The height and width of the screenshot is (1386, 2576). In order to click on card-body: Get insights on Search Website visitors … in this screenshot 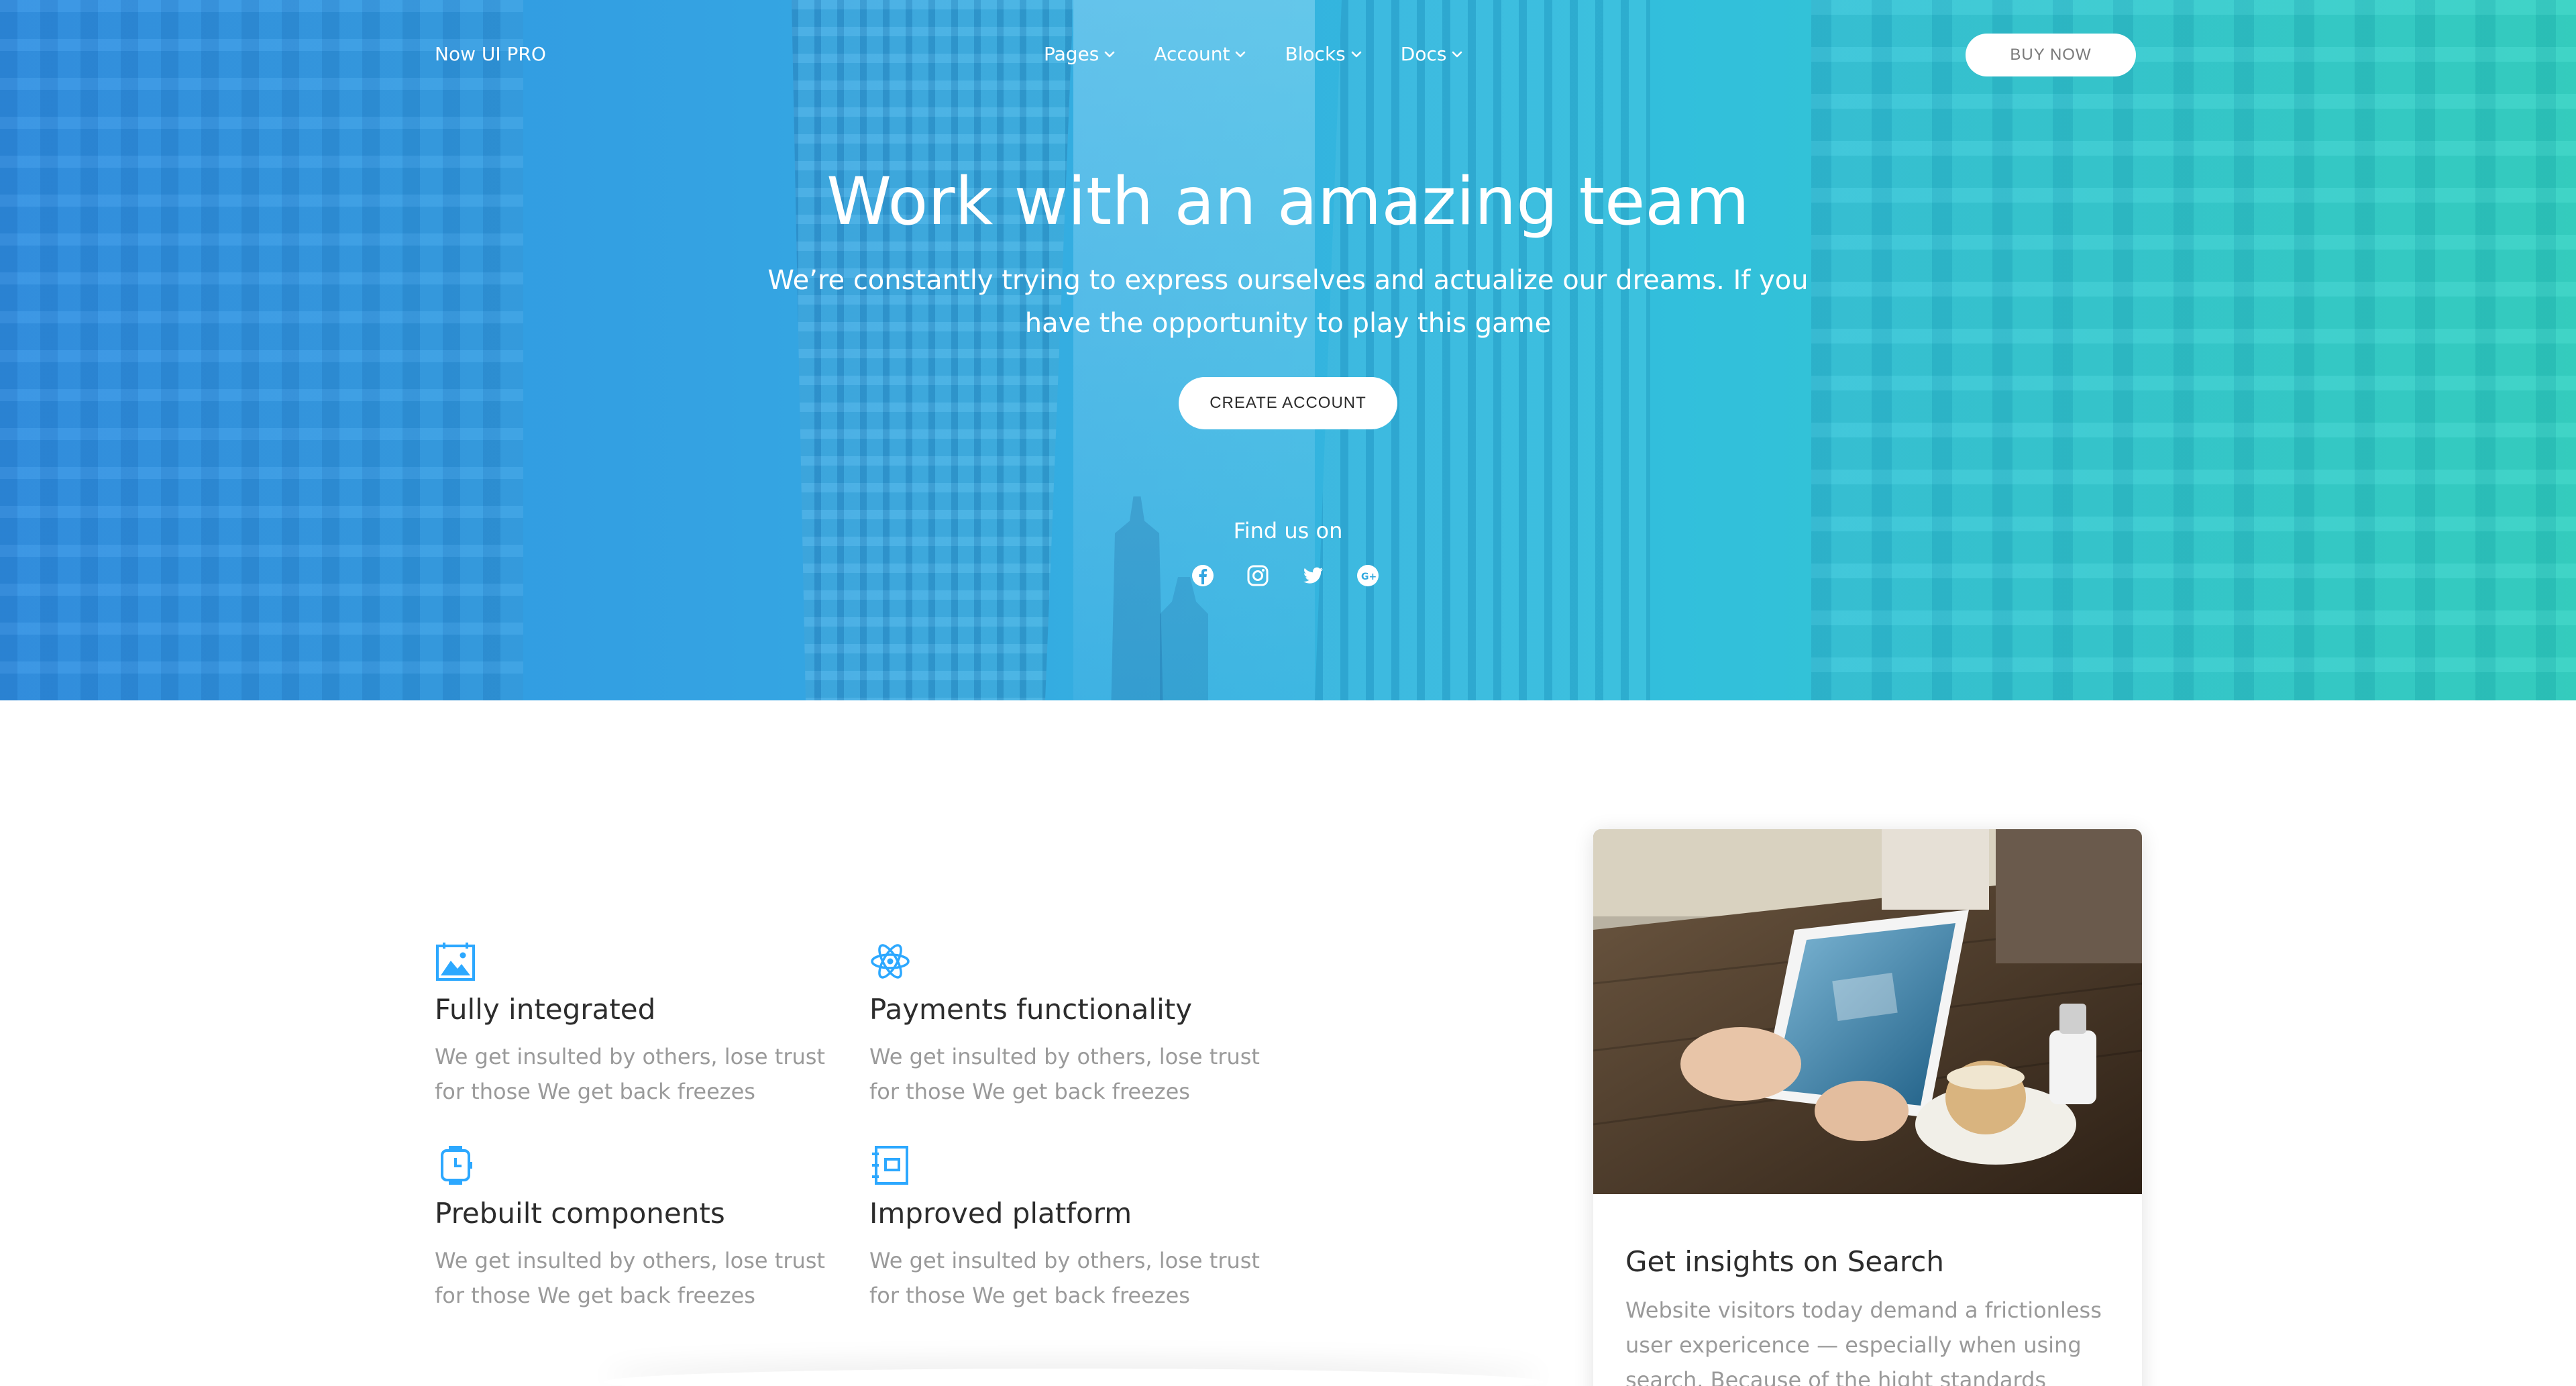, I will do `click(1870, 1315)`.